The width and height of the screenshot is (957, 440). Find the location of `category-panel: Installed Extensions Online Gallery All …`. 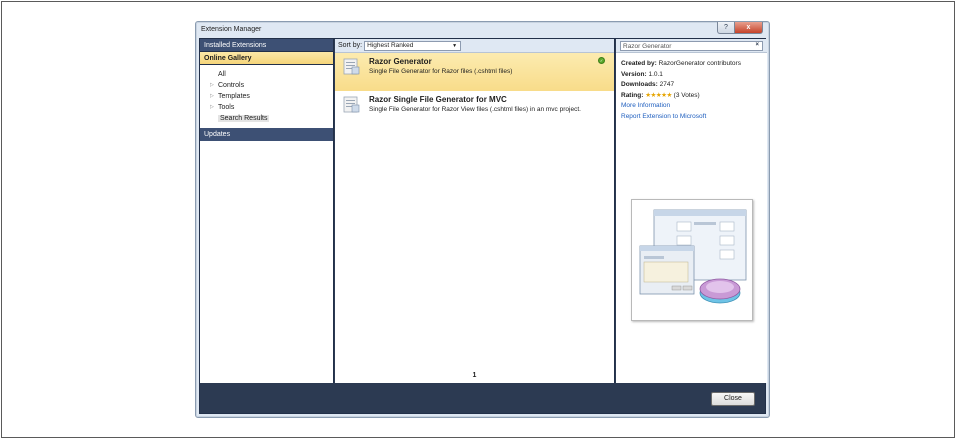

category-panel: Installed Extensions Online Gallery All … is located at coordinates (267, 211).